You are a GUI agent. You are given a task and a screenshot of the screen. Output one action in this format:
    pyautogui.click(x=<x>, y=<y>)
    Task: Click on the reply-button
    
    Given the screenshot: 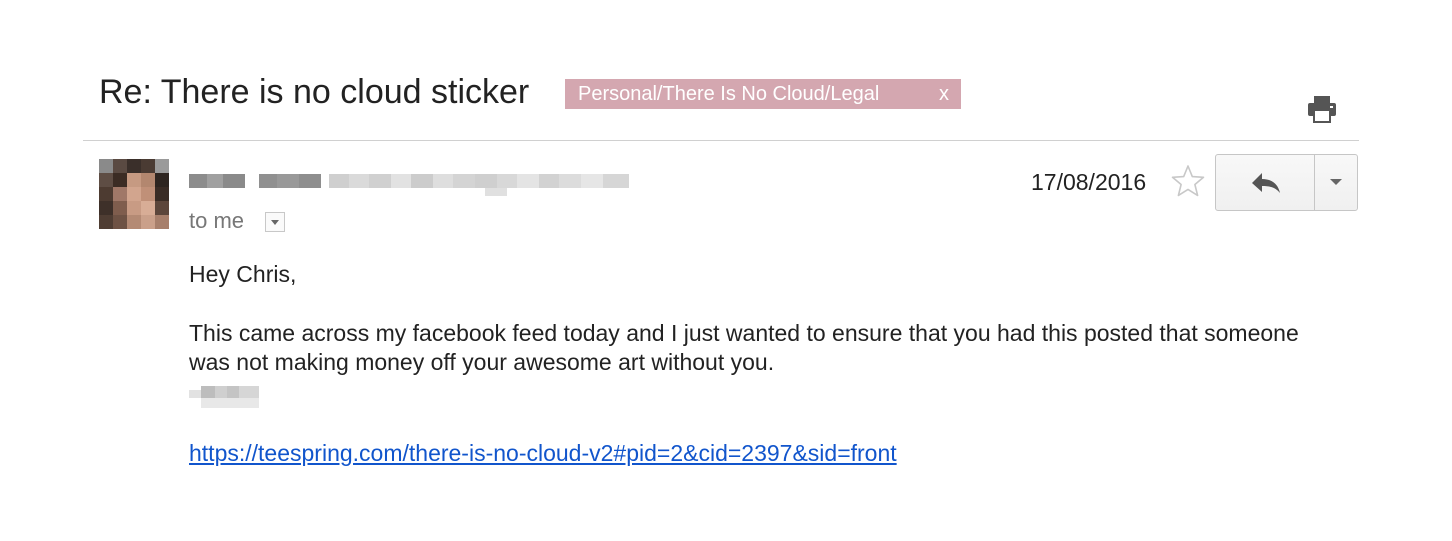 What is the action you would take?
    pyautogui.click(x=1265, y=182)
    